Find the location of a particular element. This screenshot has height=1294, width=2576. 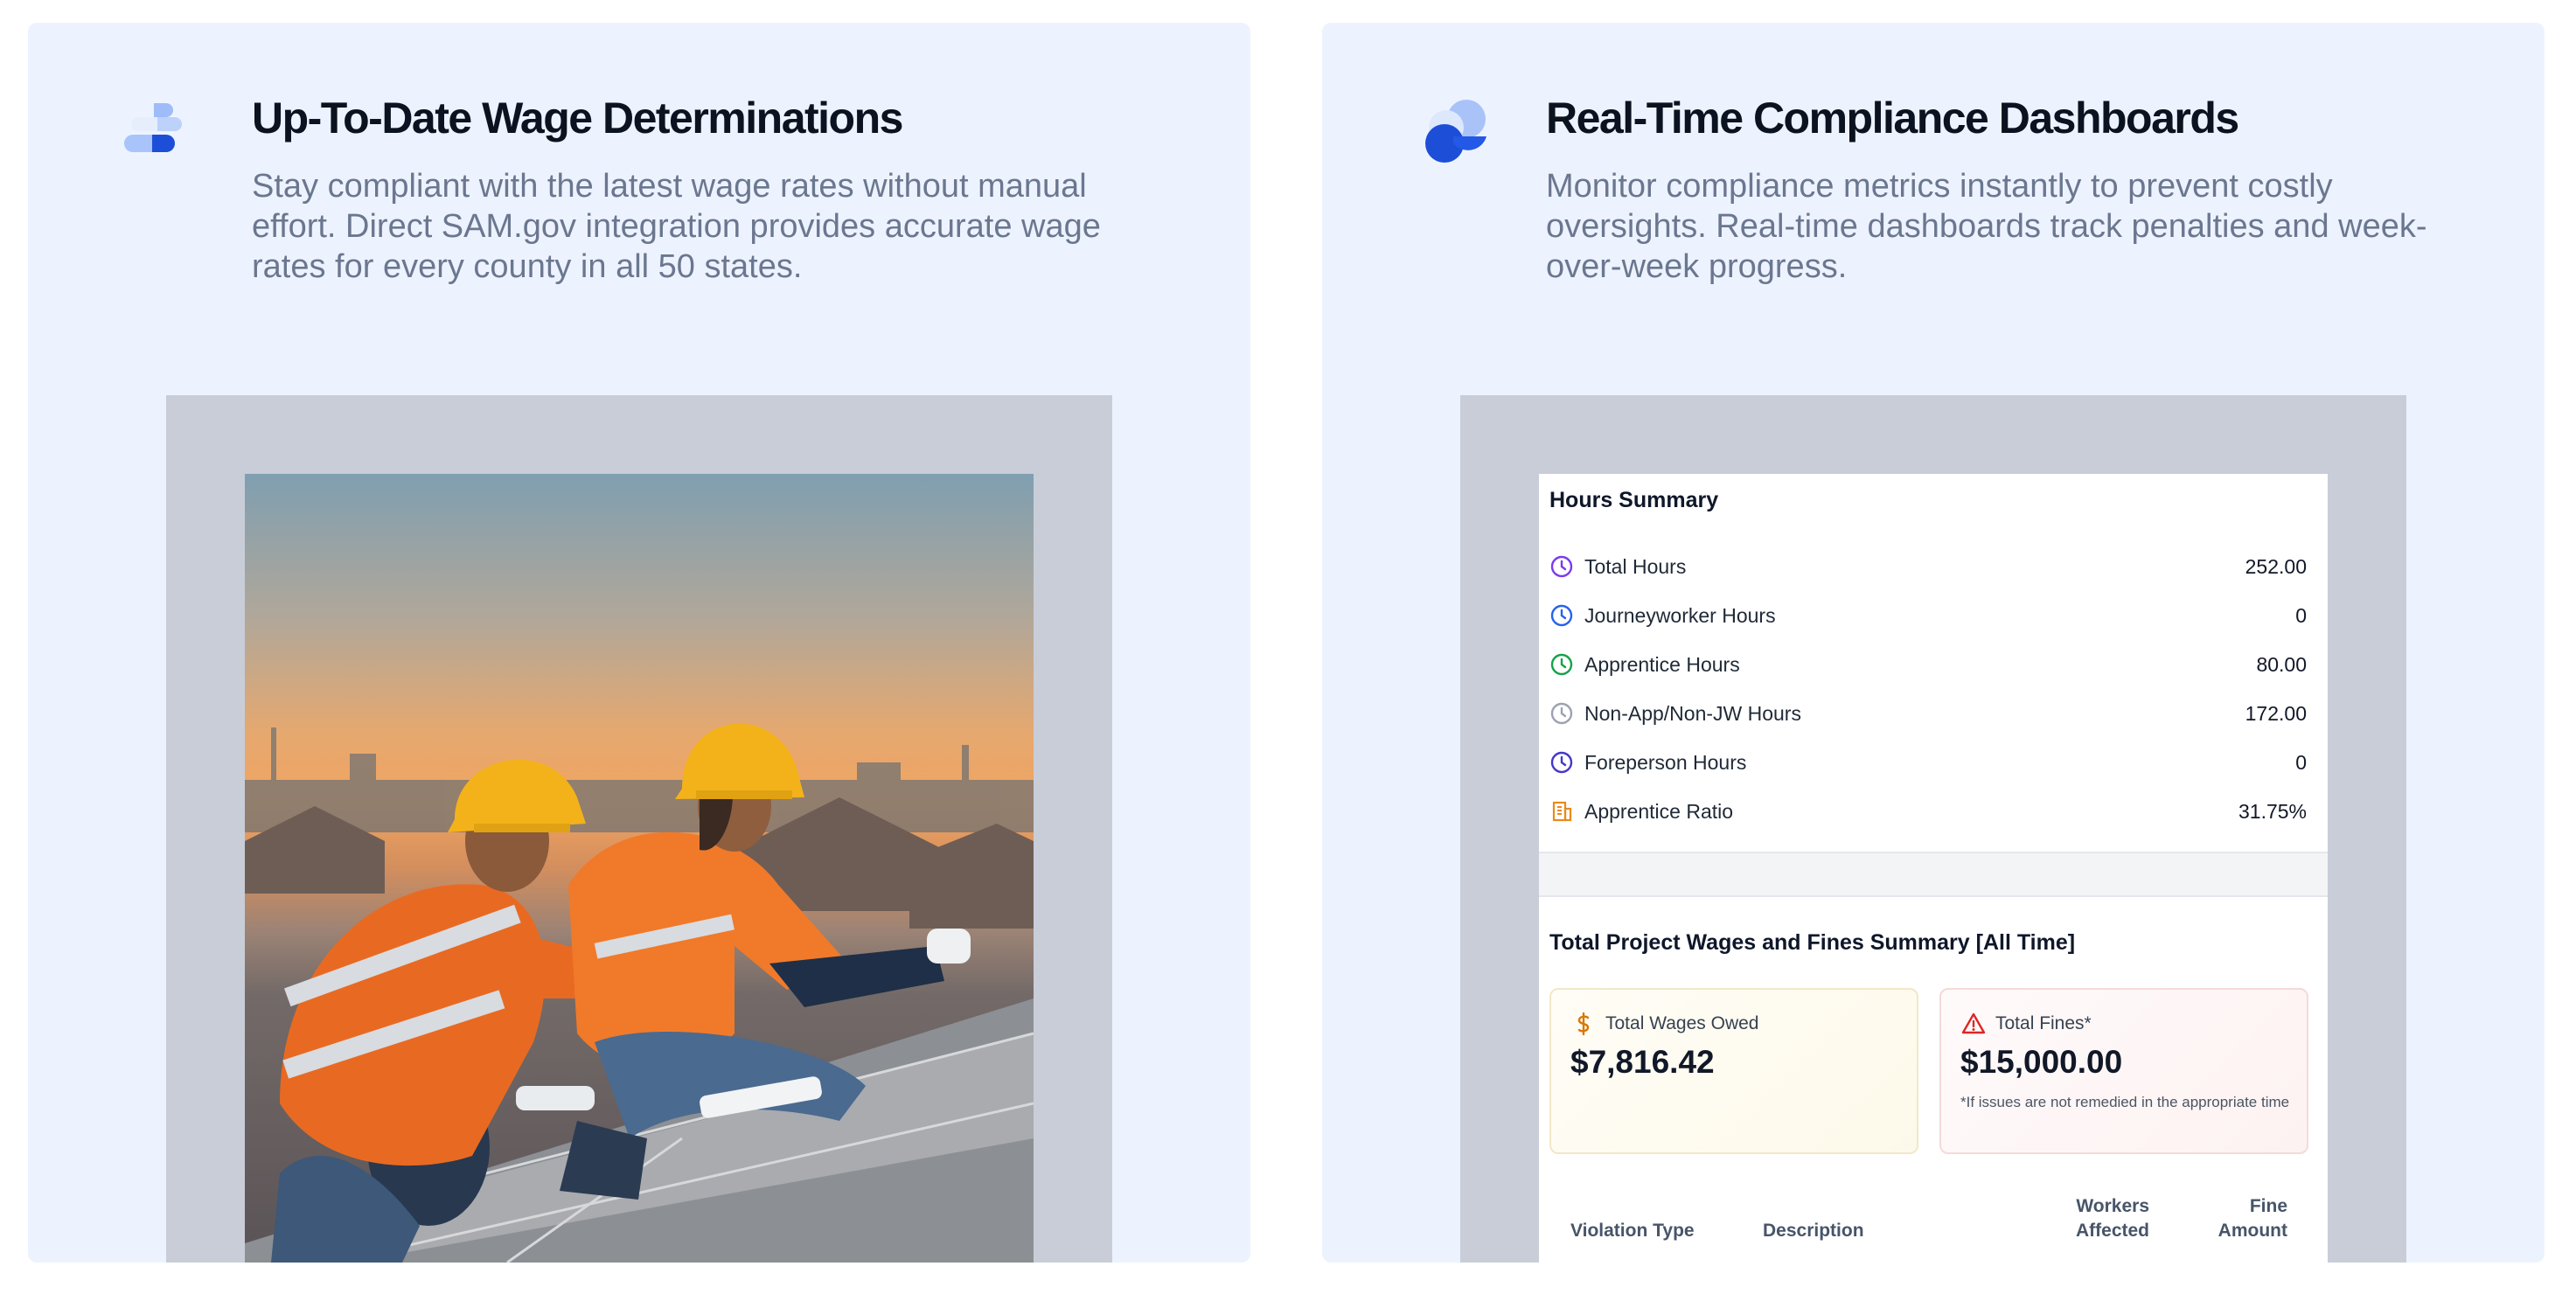

stat-value: $7,816.42 is located at coordinates (1642, 1062).